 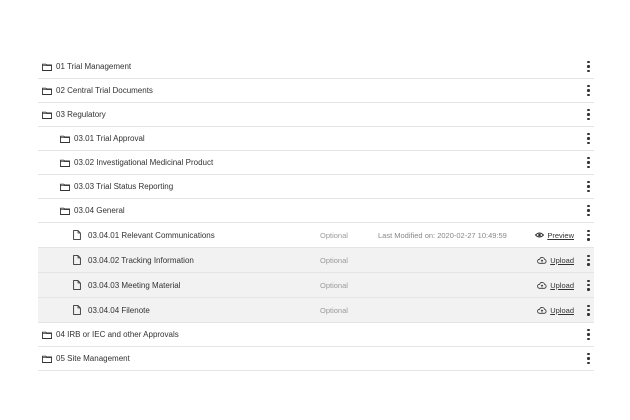 What do you see at coordinates (316, 187) in the screenshot?
I see `folder-row: 03.03 Trial Status Reporting` at bounding box center [316, 187].